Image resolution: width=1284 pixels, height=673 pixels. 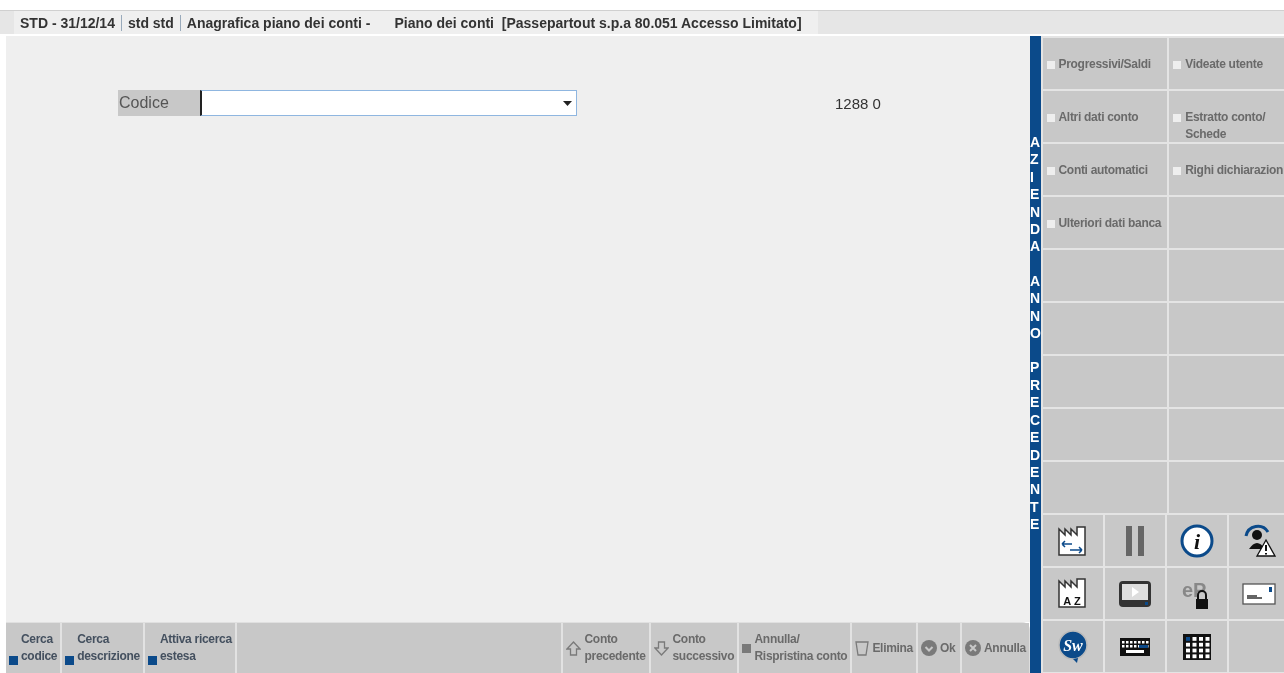 What do you see at coordinates (103, 648) in the screenshot?
I see `toolbar-button: Cerca descrizione` at bounding box center [103, 648].